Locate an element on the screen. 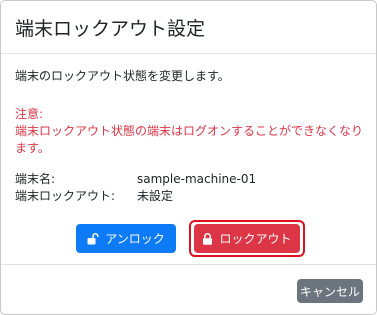 The image size is (377, 315). lock-icon is located at coordinates (208, 238).